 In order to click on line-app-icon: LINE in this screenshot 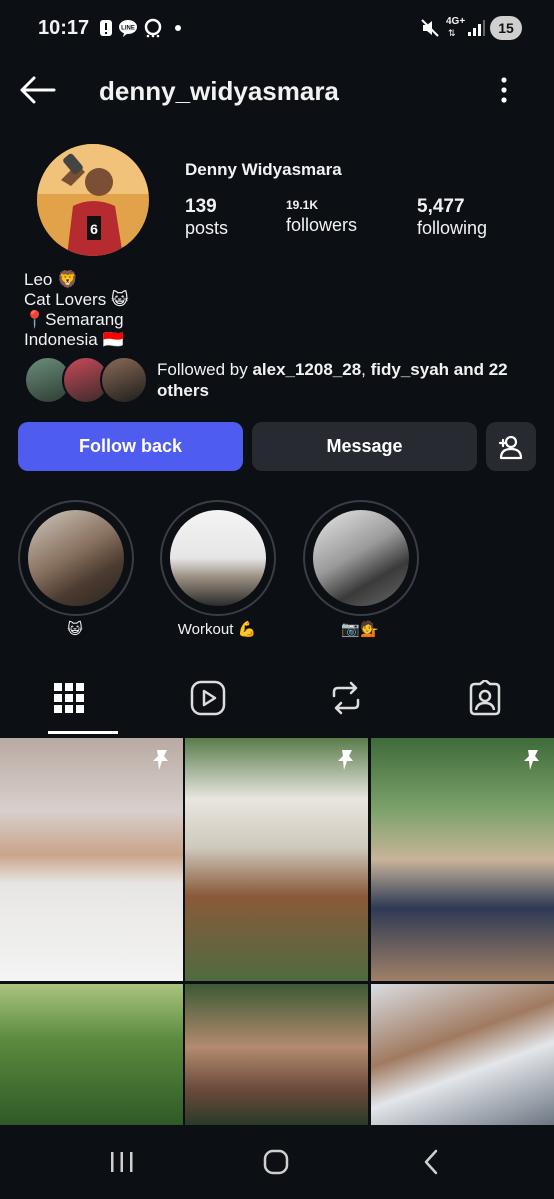, I will do `click(128, 28)`.